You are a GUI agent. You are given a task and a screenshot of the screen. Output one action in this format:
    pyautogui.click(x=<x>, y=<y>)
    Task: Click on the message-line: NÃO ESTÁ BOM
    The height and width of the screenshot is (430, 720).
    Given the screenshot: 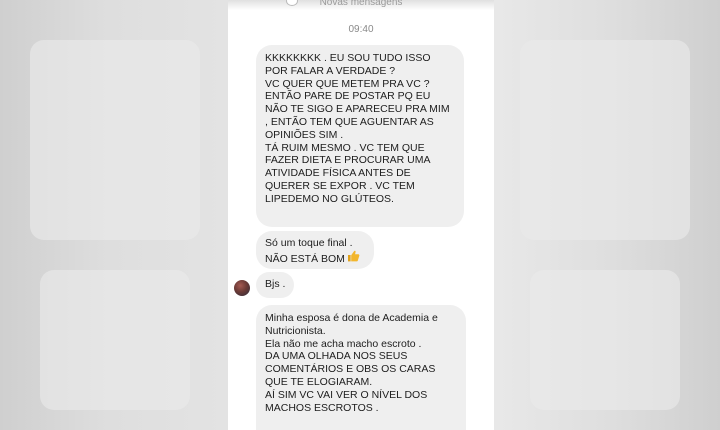 What is the action you would take?
    pyautogui.click(x=315, y=258)
    